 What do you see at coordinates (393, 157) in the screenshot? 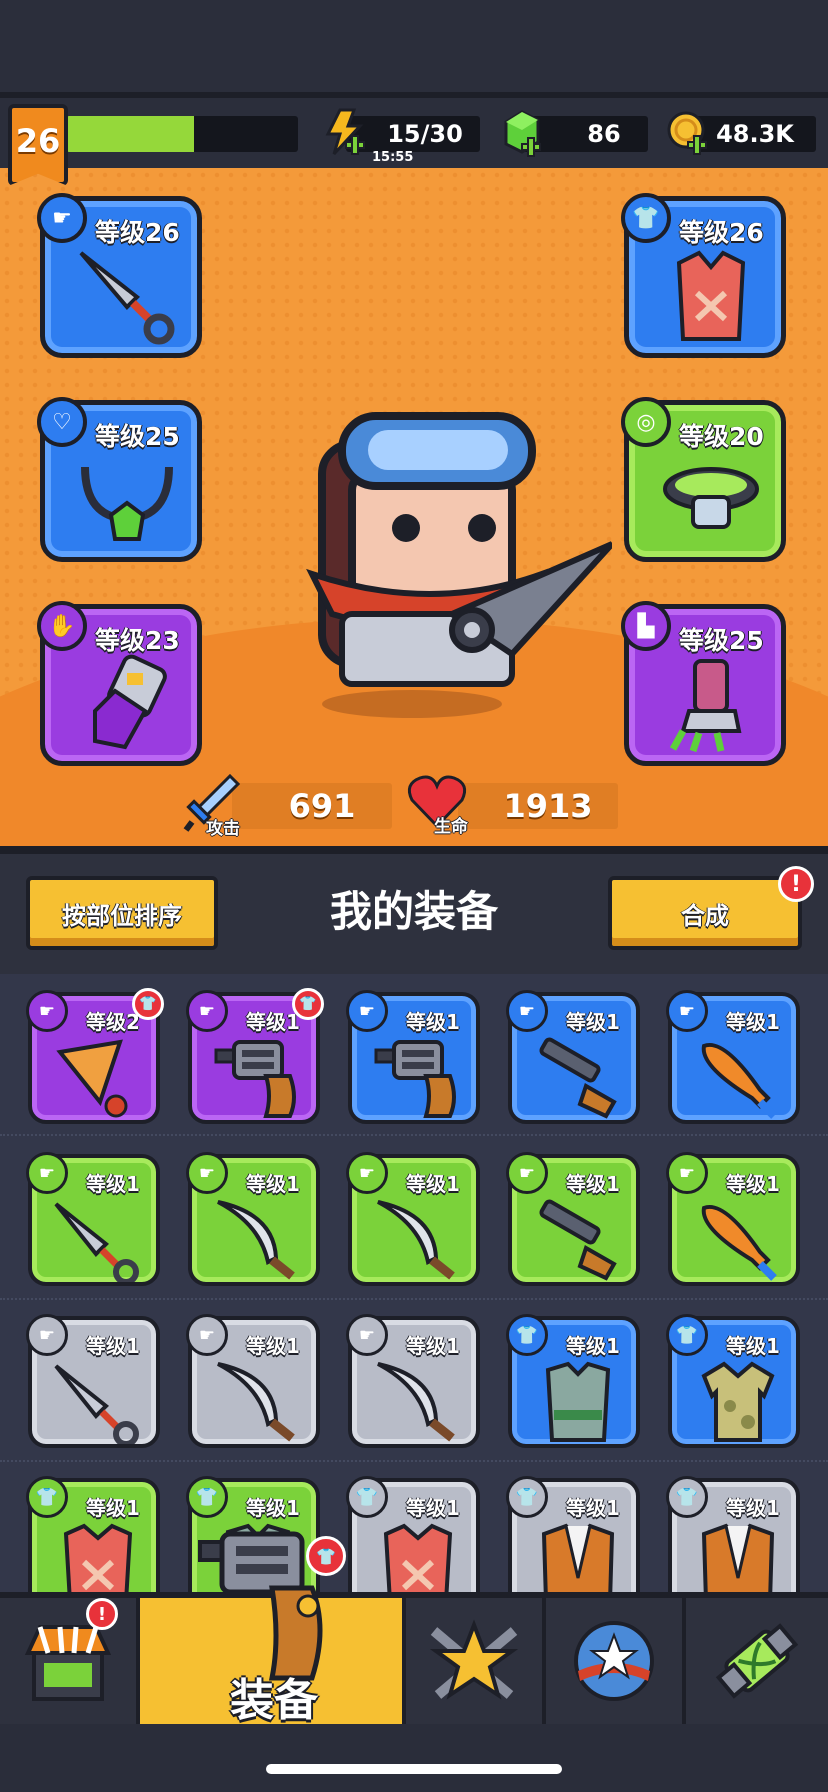
I see `energy-timer: 15:55` at bounding box center [393, 157].